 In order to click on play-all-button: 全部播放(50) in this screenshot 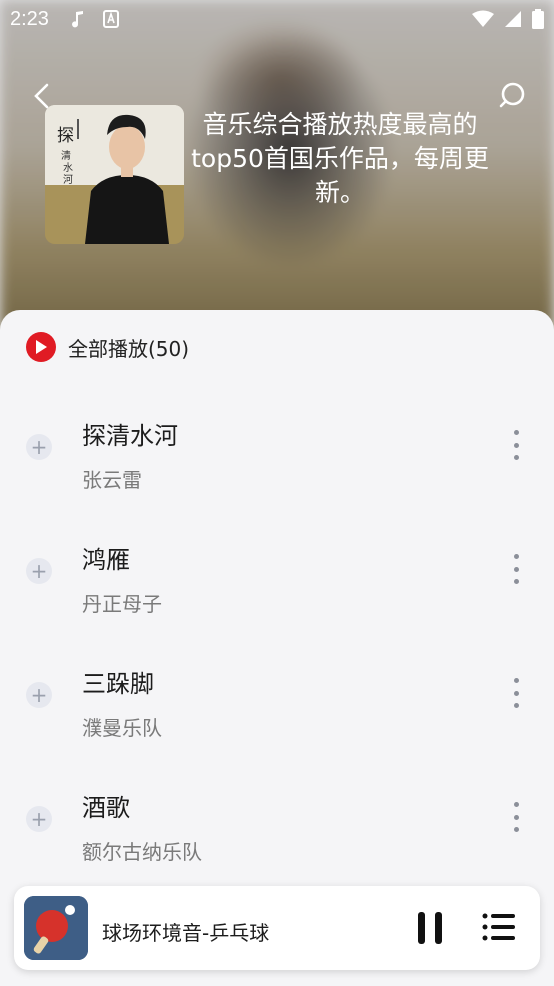, I will do `click(107, 347)`.